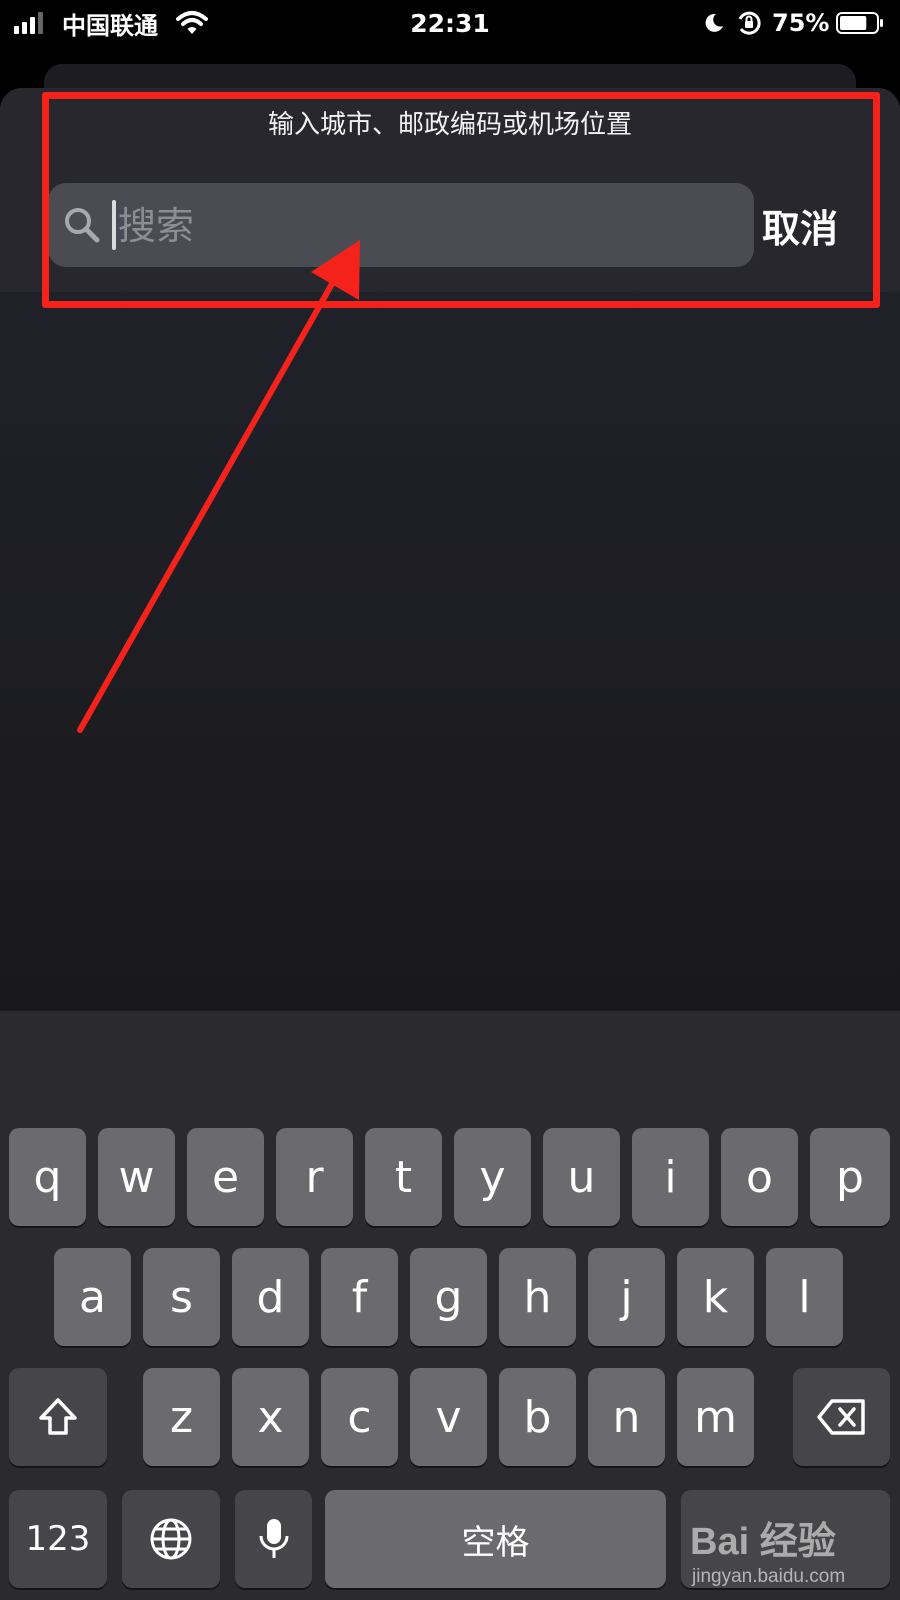 This screenshot has height=1600, width=900. What do you see at coordinates (537, 1297) in the screenshot?
I see `key-h: h` at bounding box center [537, 1297].